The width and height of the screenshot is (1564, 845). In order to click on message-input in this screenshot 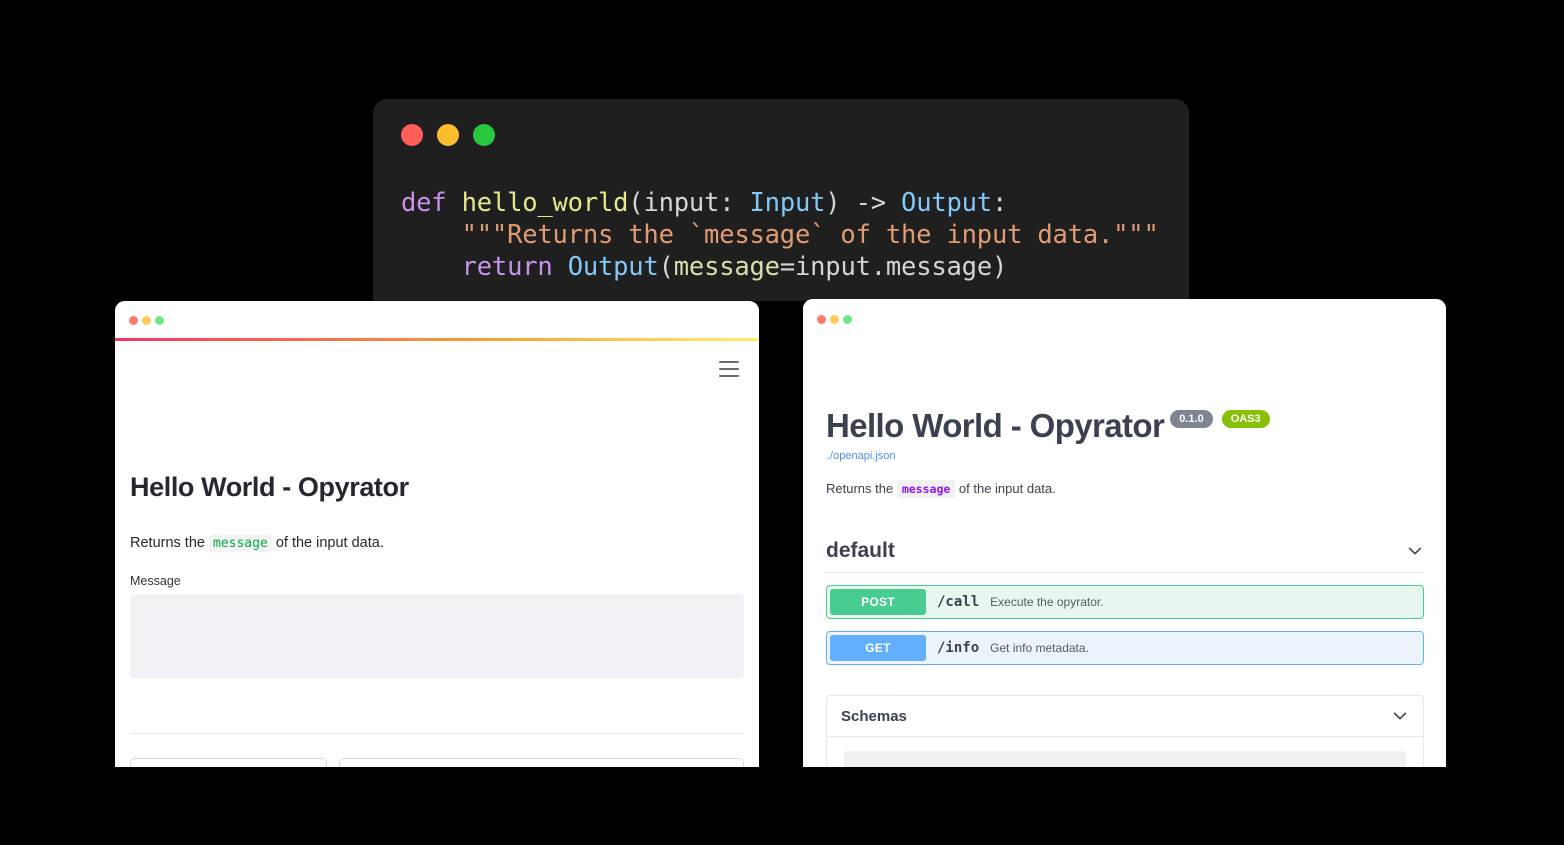, I will do `click(437, 636)`.